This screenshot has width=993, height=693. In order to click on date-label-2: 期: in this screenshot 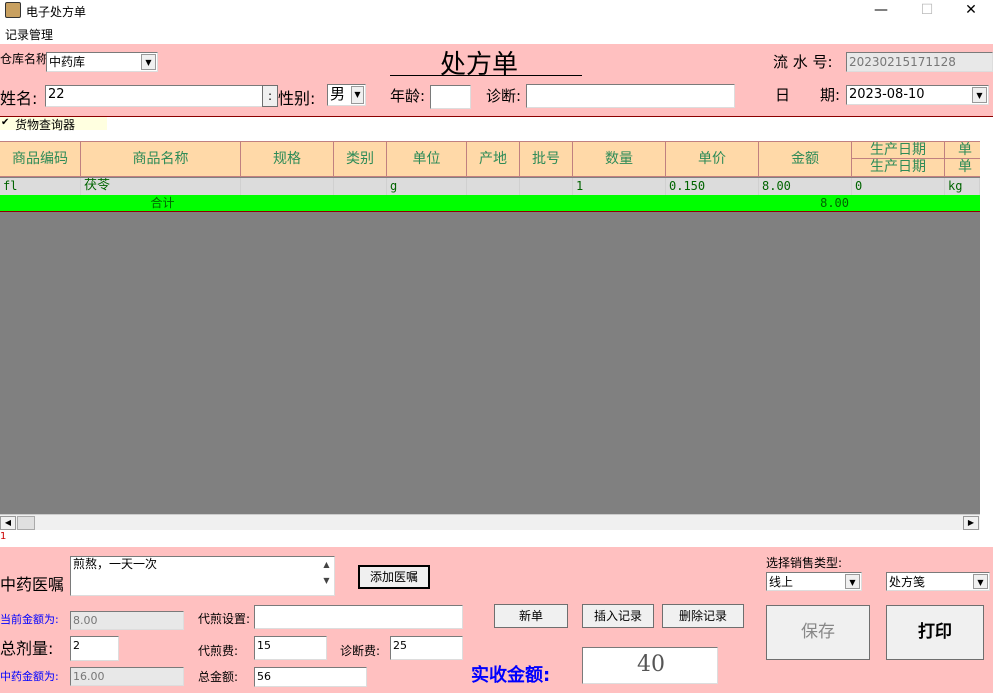, I will do `click(830, 95)`.